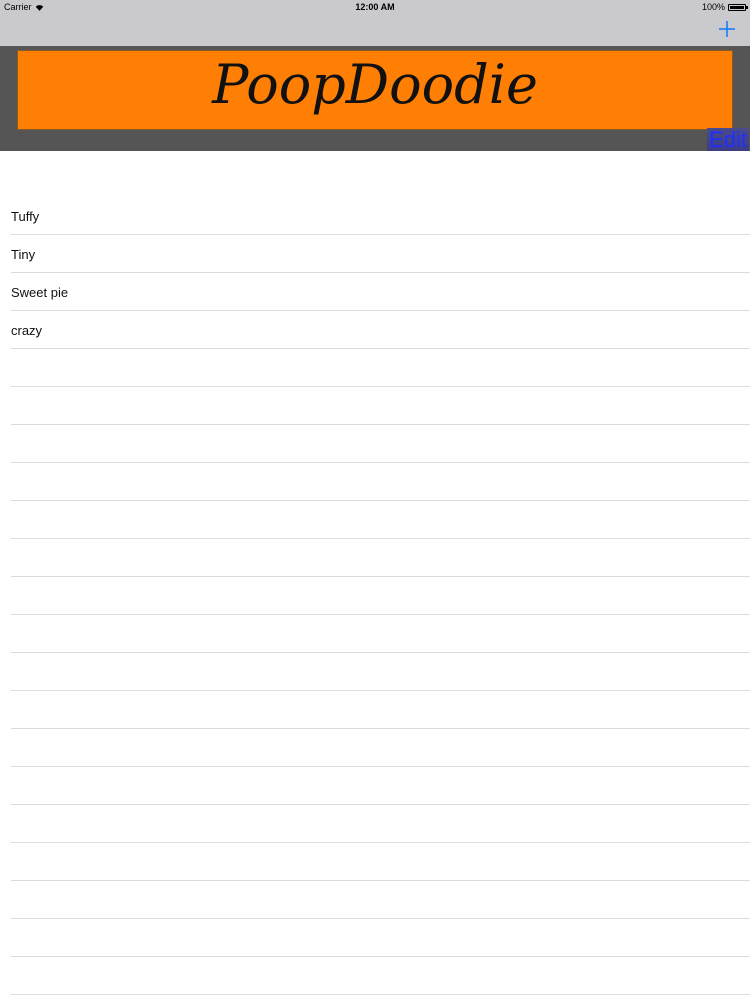 The width and height of the screenshot is (750, 1000). What do you see at coordinates (375, 84) in the screenshot?
I see `app-logo-title: PoopDoodie` at bounding box center [375, 84].